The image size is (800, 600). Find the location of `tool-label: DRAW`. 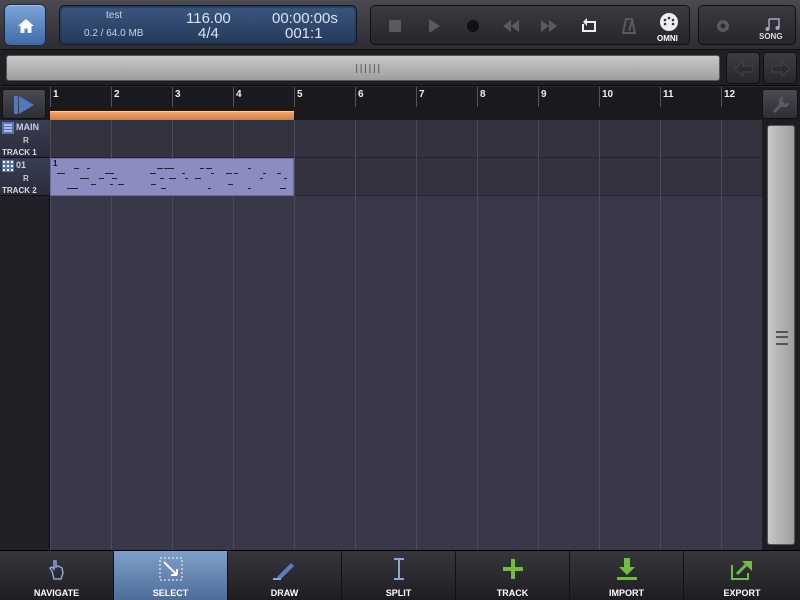

tool-label: DRAW is located at coordinates (284, 593).